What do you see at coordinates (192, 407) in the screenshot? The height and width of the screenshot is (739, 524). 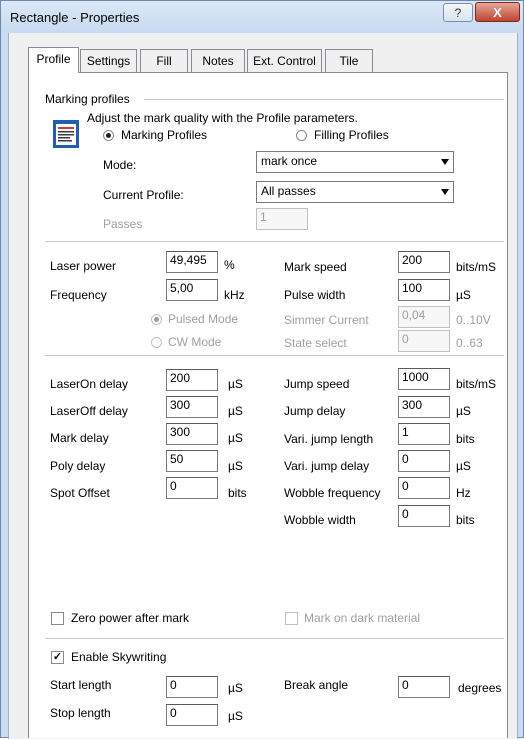 I see `laser-off-delay-field: 300` at bounding box center [192, 407].